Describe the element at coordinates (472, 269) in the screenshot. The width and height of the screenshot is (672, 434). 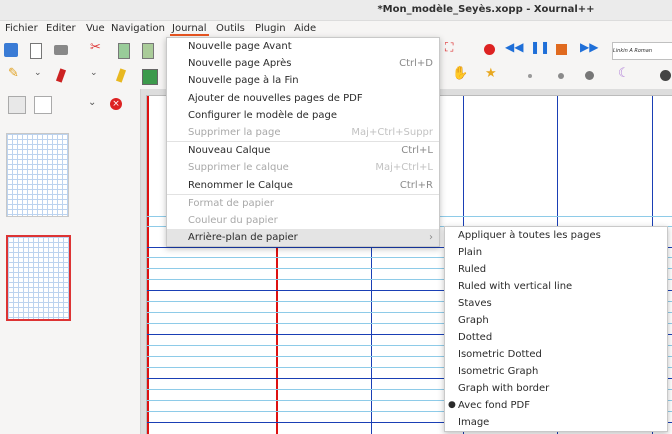
I see `submenu-item-label: Ruled` at that location.